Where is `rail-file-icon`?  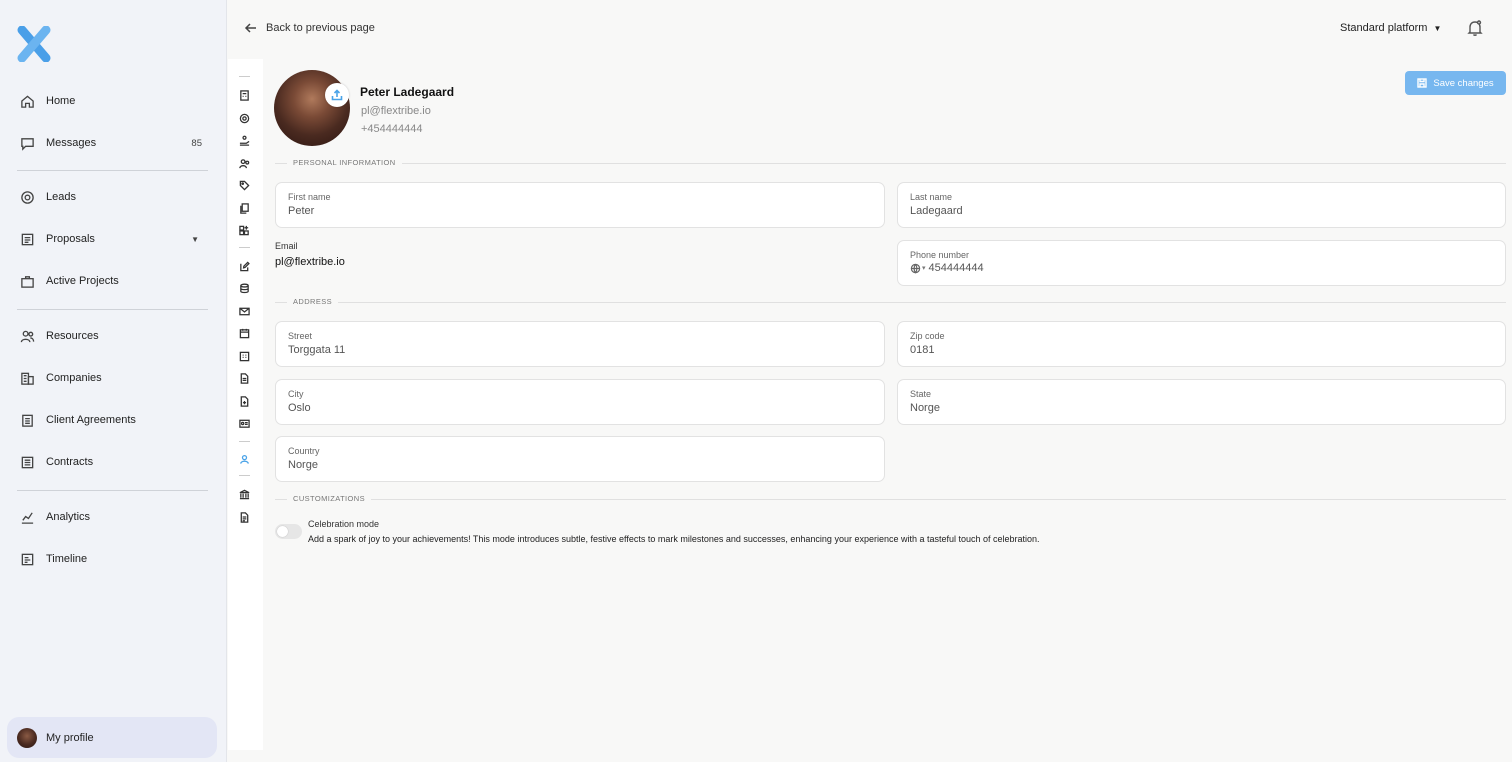 rail-file-icon is located at coordinates (244, 378).